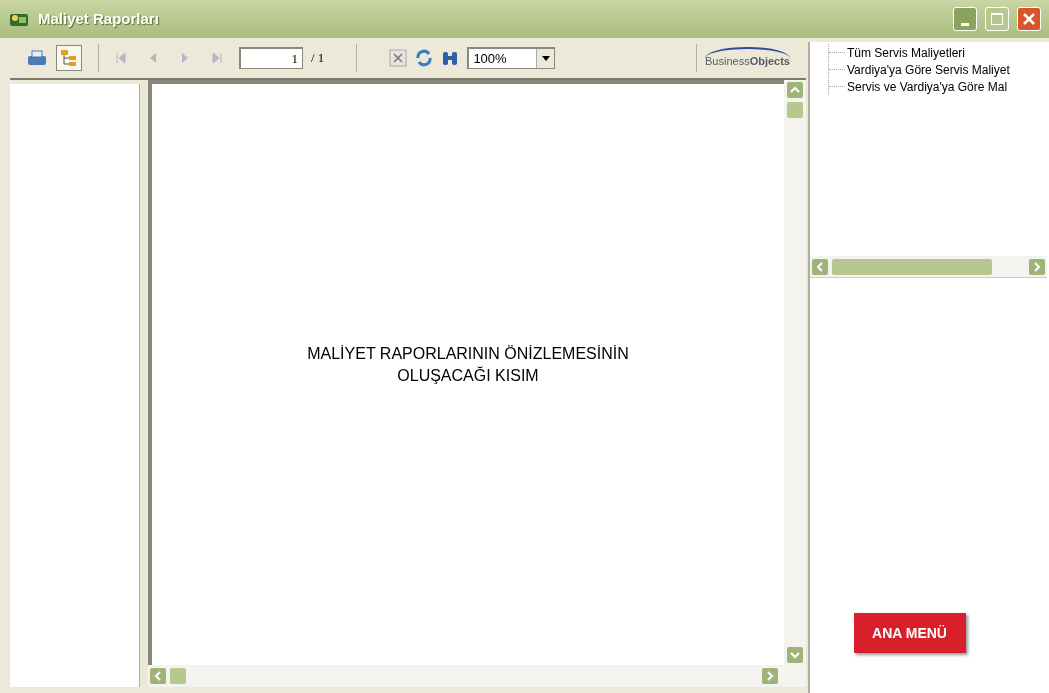 The image size is (1049, 693). What do you see at coordinates (398, 58) in the screenshot?
I see `close-report-icon` at bounding box center [398, 58].